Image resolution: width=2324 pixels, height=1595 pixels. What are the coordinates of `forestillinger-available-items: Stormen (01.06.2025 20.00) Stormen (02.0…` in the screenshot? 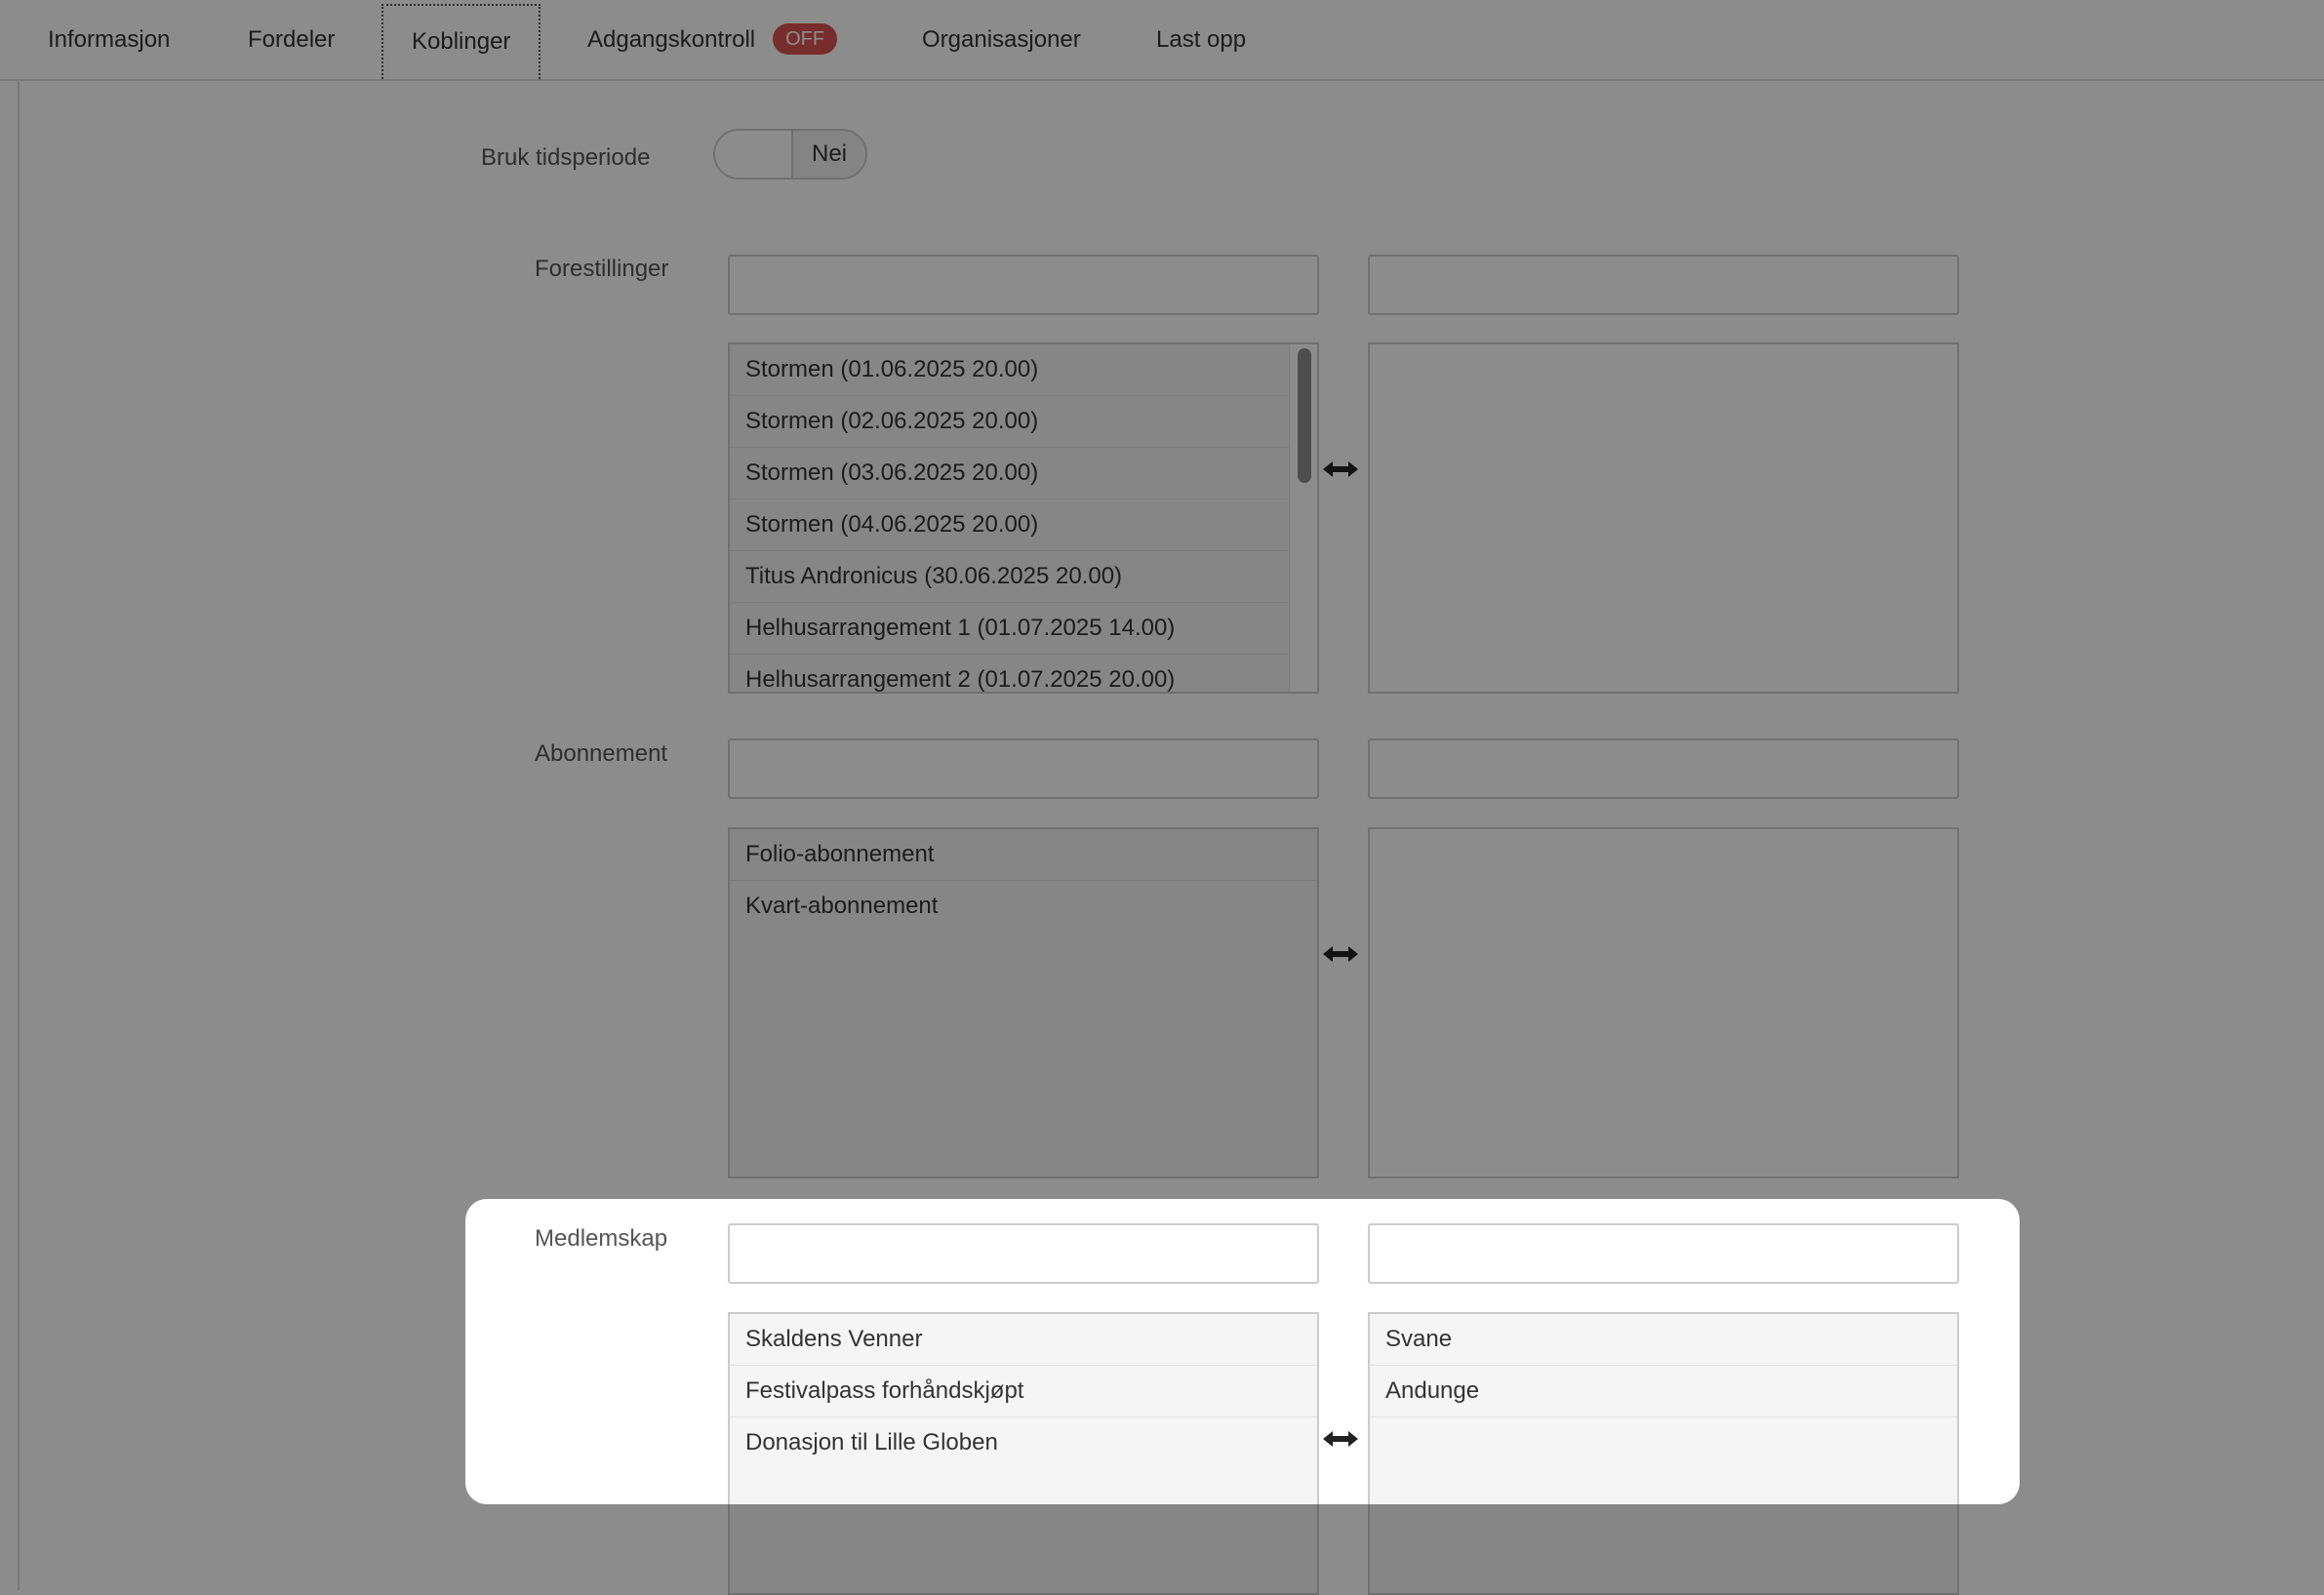 It's located at (1010, 518).